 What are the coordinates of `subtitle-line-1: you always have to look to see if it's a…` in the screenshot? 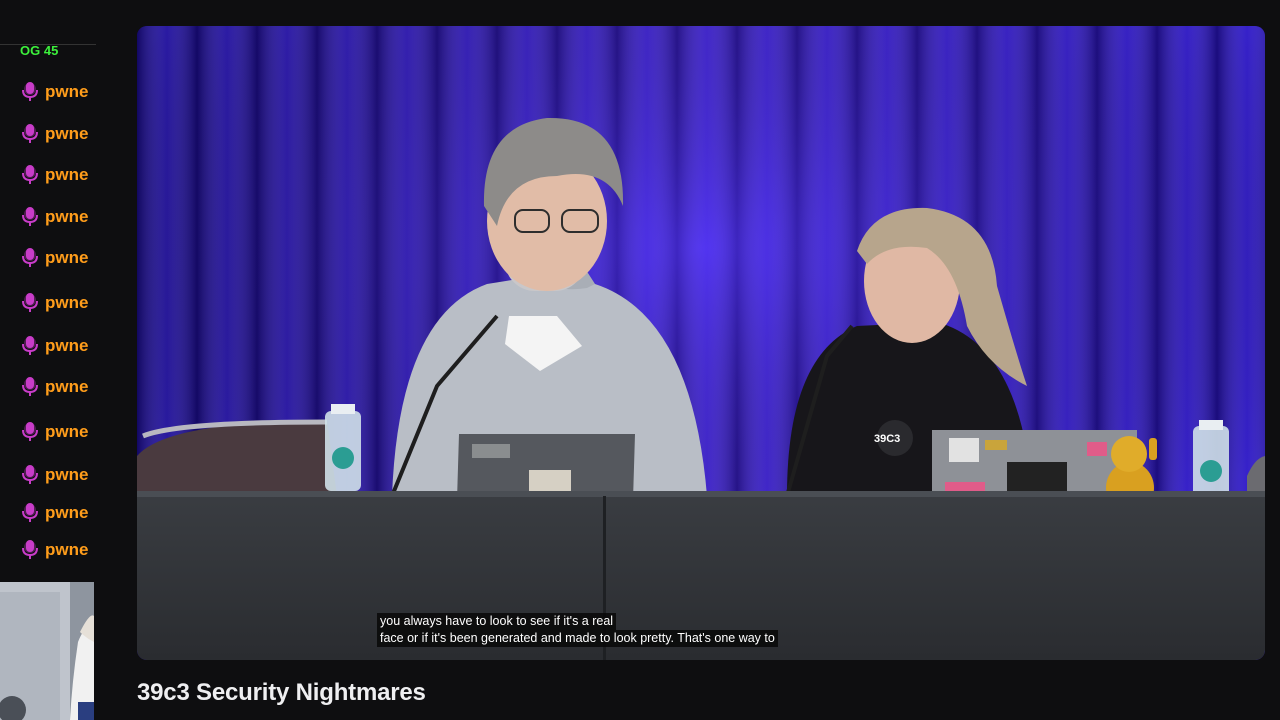 It's located at (497, 621).